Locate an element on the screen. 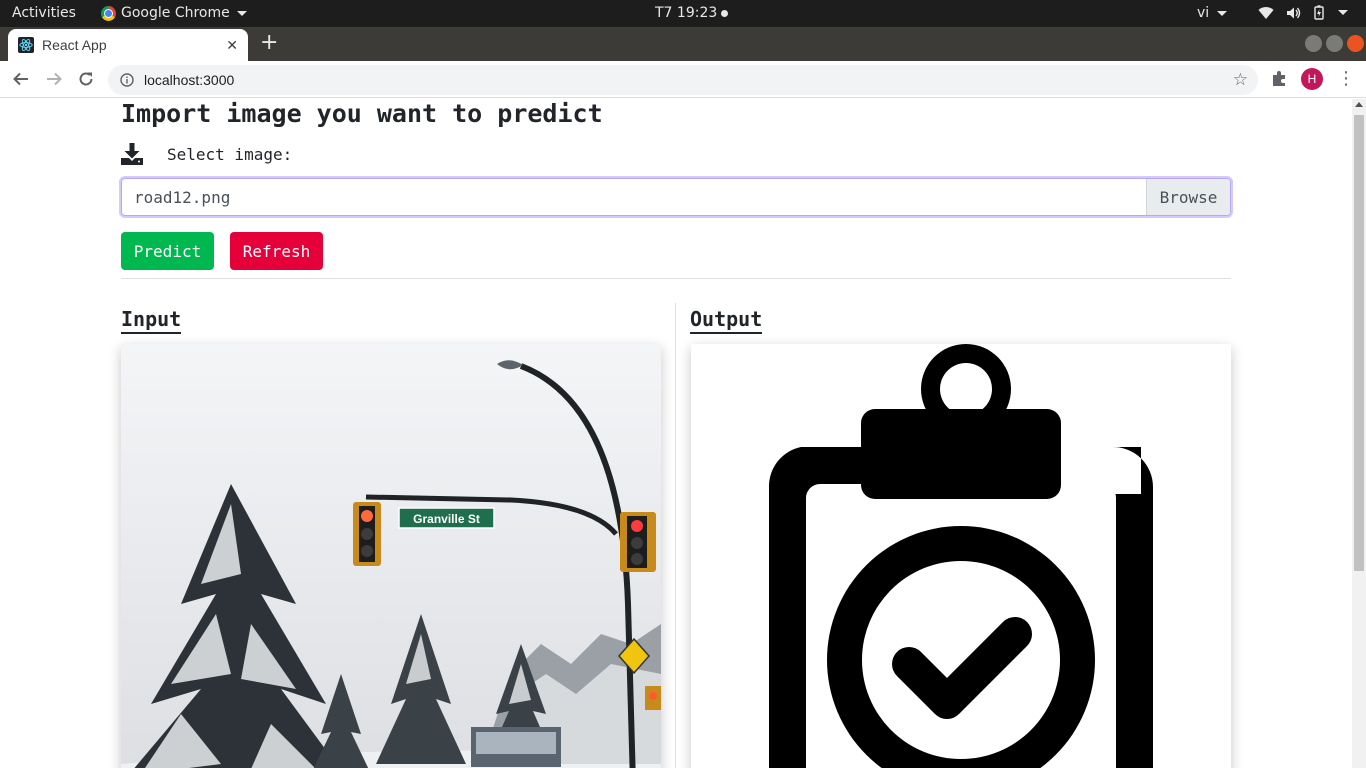 The height and width of the screenshot is (768, 1366). info-icon is located at coordinates (127, 80).